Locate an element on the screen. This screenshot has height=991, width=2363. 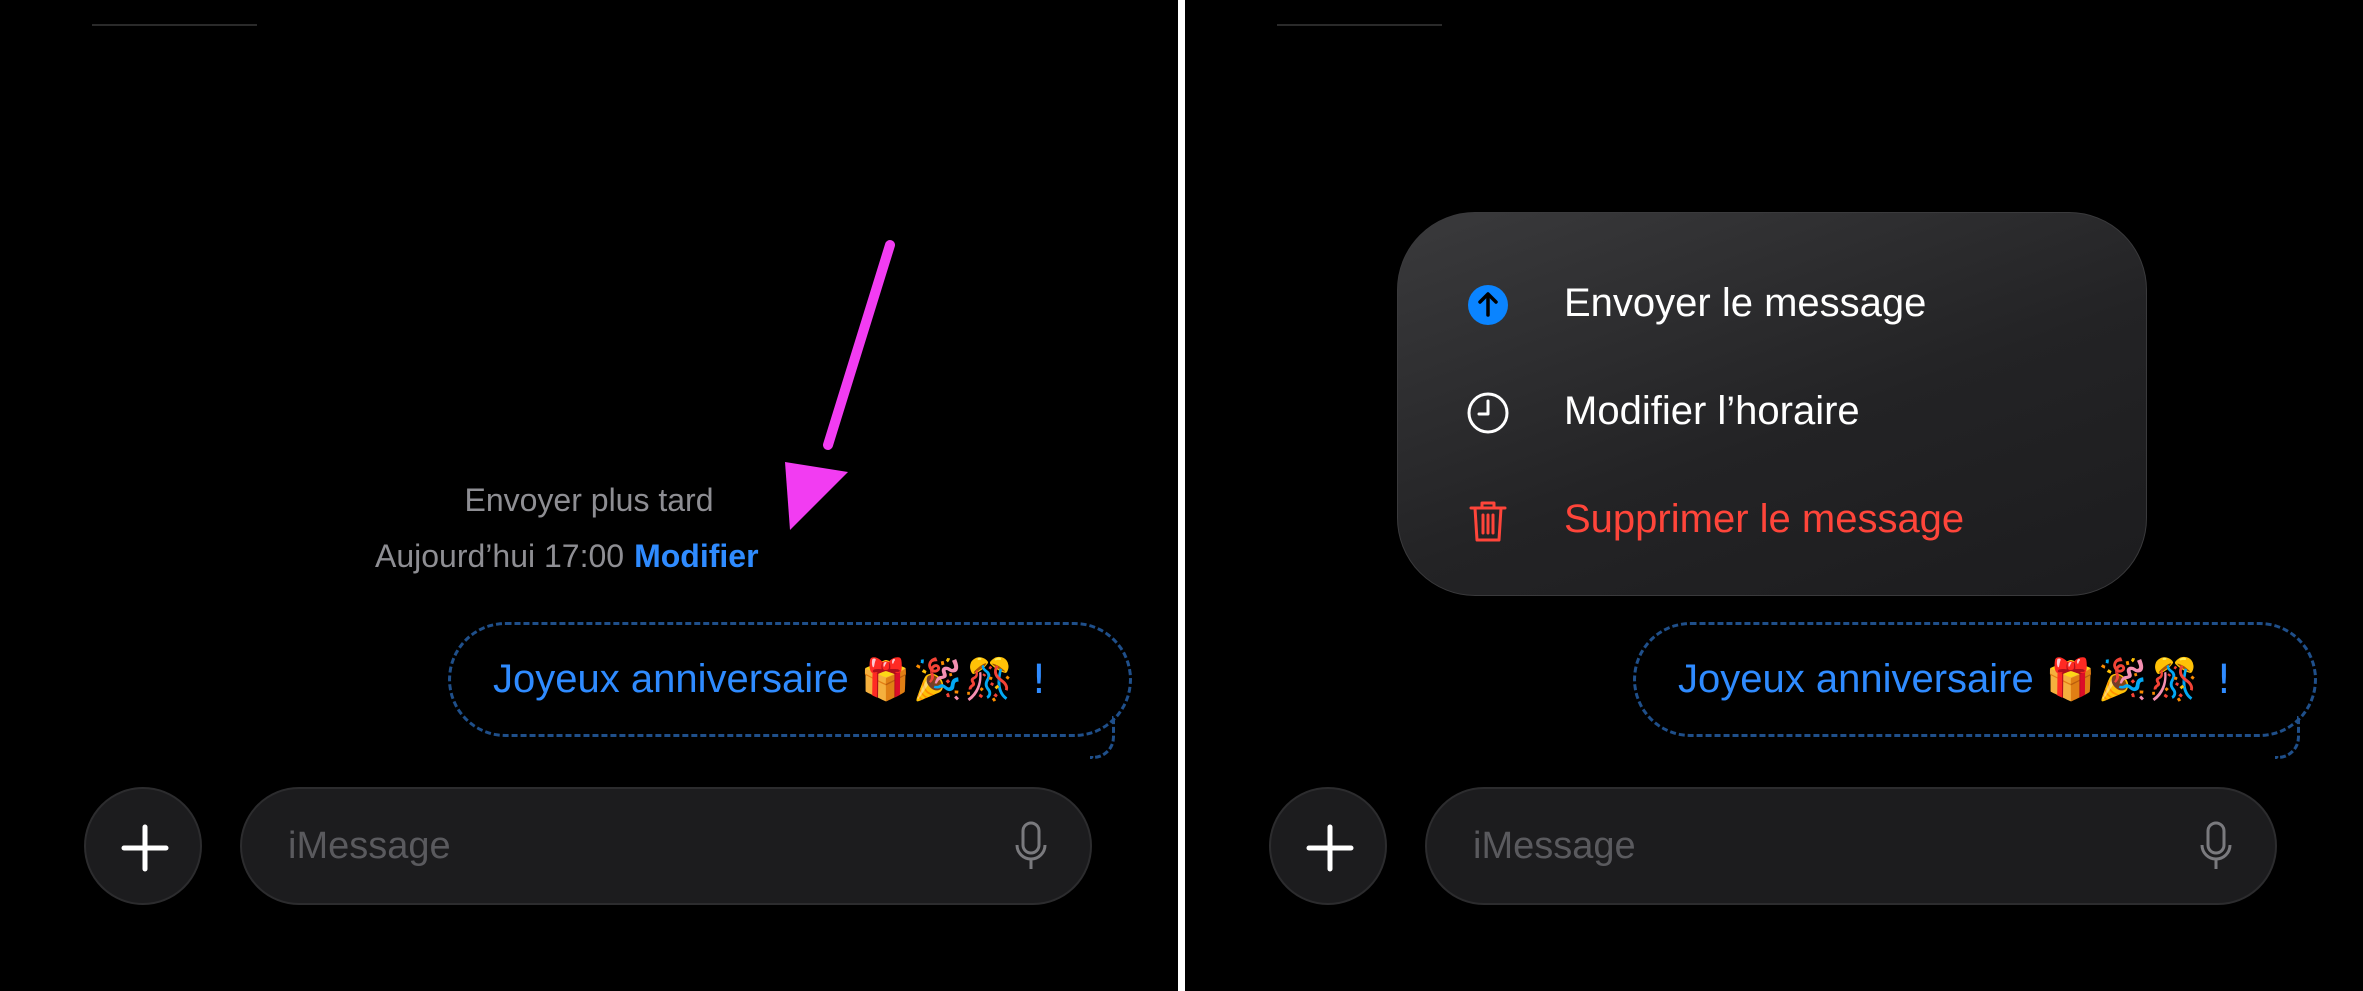
bubble-tail is located at coordinates (2287, 737).